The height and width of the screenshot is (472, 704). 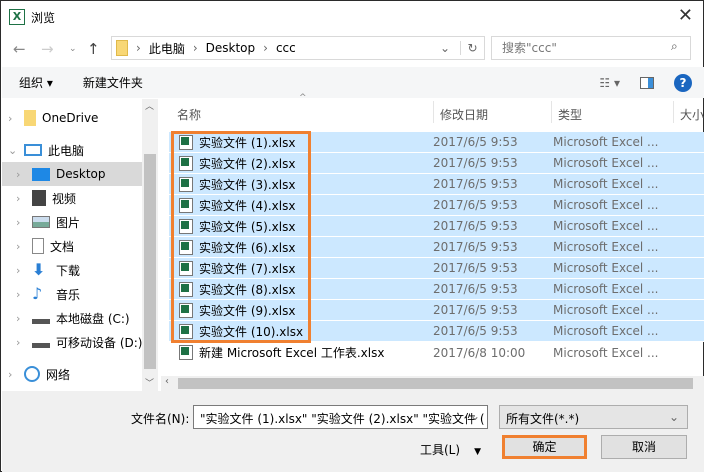 What do you see at coordinates (41, 222) in the screenshot?
I see `picture-icon` at bounding box center [41, 222].